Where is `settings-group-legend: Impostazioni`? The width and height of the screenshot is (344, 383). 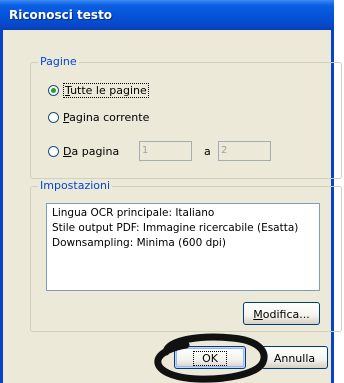
settings-group-legend: Impostazioni is located at coordinates (75, 185).